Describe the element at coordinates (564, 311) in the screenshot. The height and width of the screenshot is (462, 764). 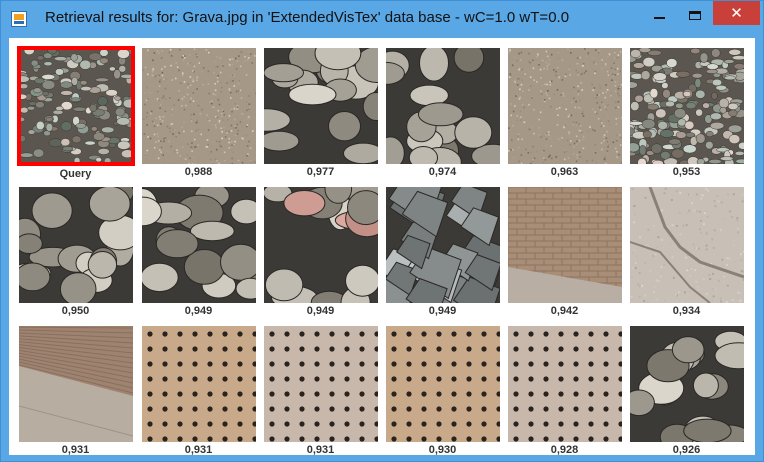
I see `similarity-score: 0,942` at that location.